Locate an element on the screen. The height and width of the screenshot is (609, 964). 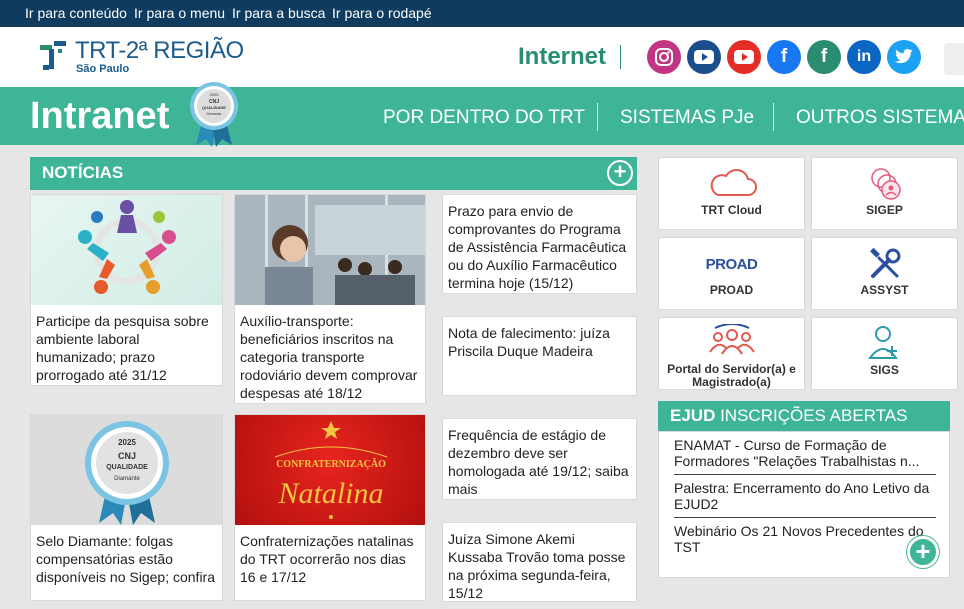
system-sigep: SIGEP is located at coordinates (884, 193).